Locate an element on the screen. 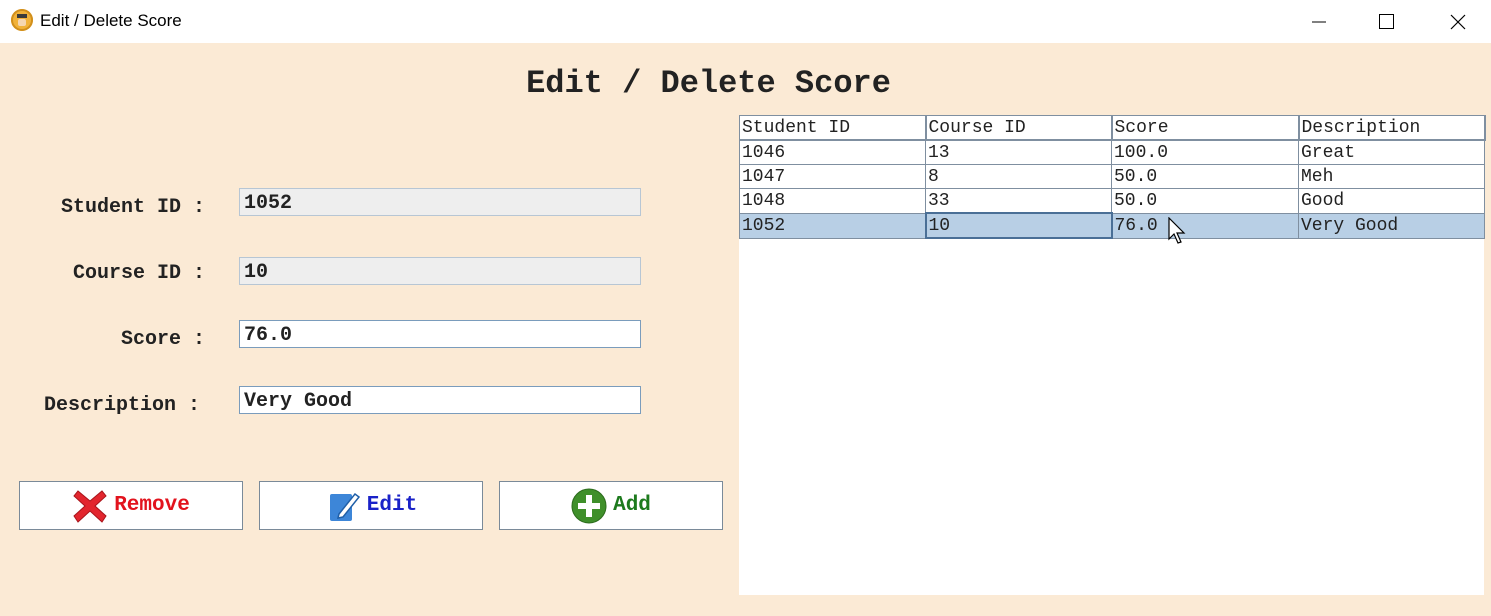 The height and width of the screenshot is (616, 1491). cell-student-id: 1046 is located at coordinates (832, 152).